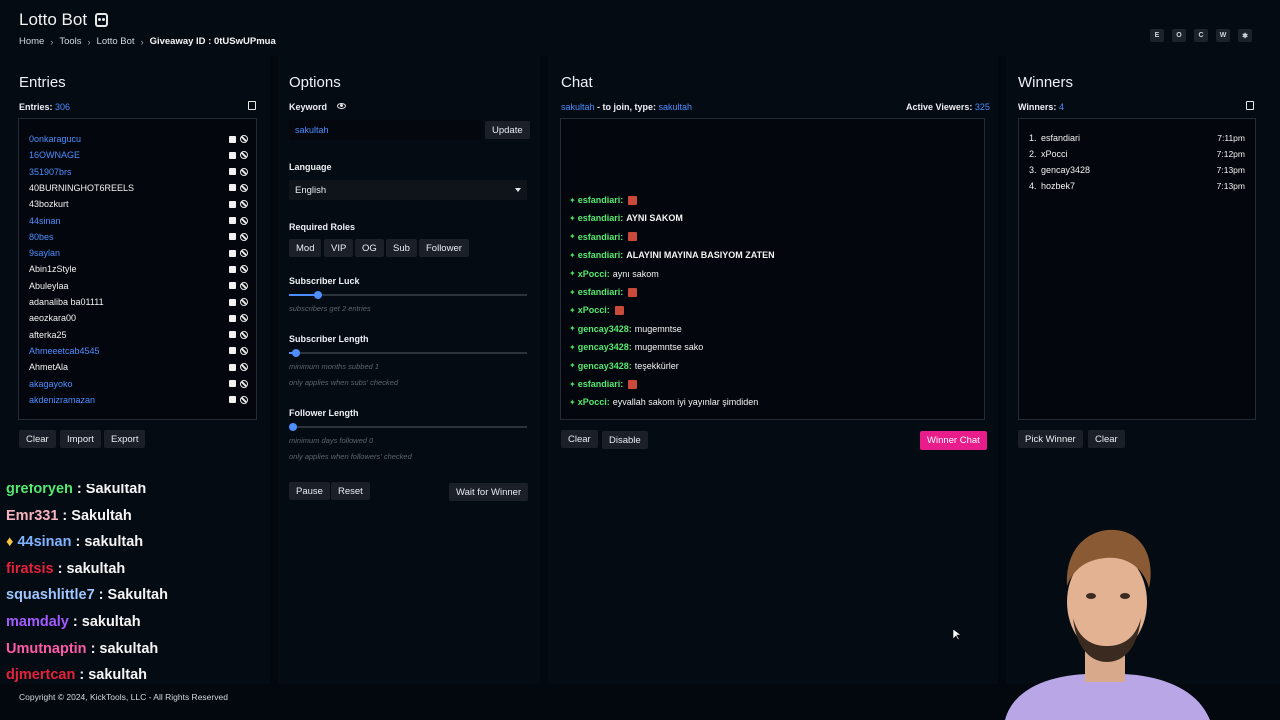 Image resolution: width=1280 pixels, height=720 pixels. What do you see at coordinates (339, 248) in the screenshot?
I see `role-vip-toggle: VIP` at bounding box center [339, 248].